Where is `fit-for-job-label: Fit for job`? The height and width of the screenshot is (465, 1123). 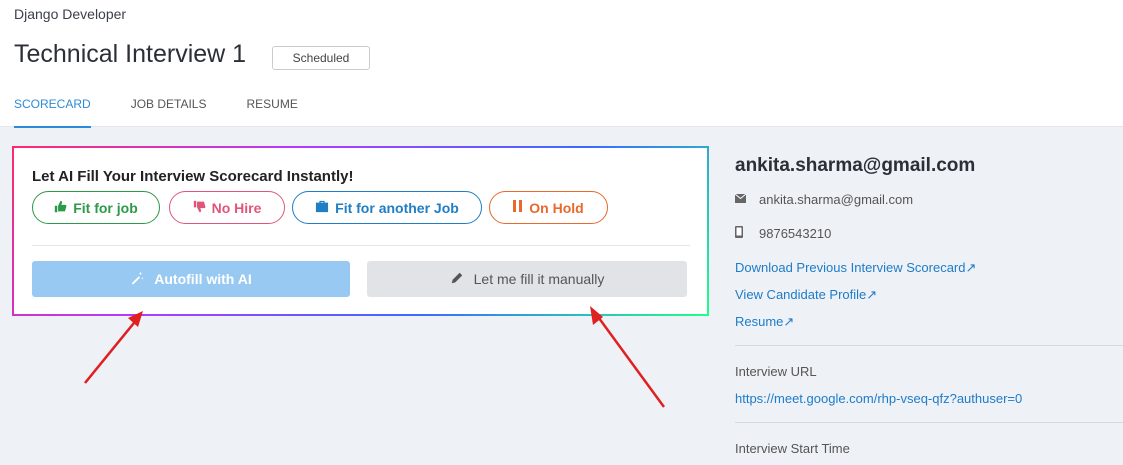 fit-for-job-label: Fit for job is located at coordinates (105, 207).